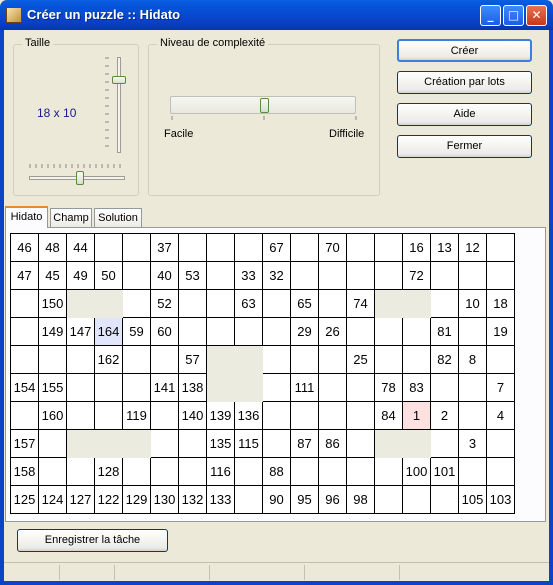  Describe the element at coordinates (416, 471) in the screenshot. I see `number-cell: 100` at that location.